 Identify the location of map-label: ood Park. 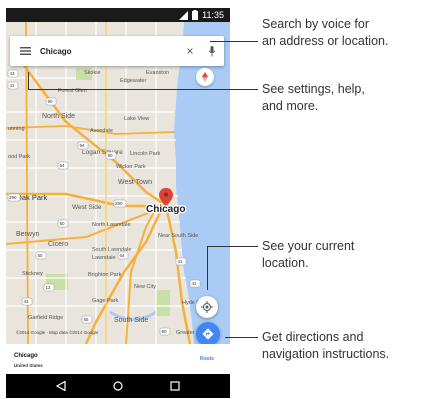
(19, 157).